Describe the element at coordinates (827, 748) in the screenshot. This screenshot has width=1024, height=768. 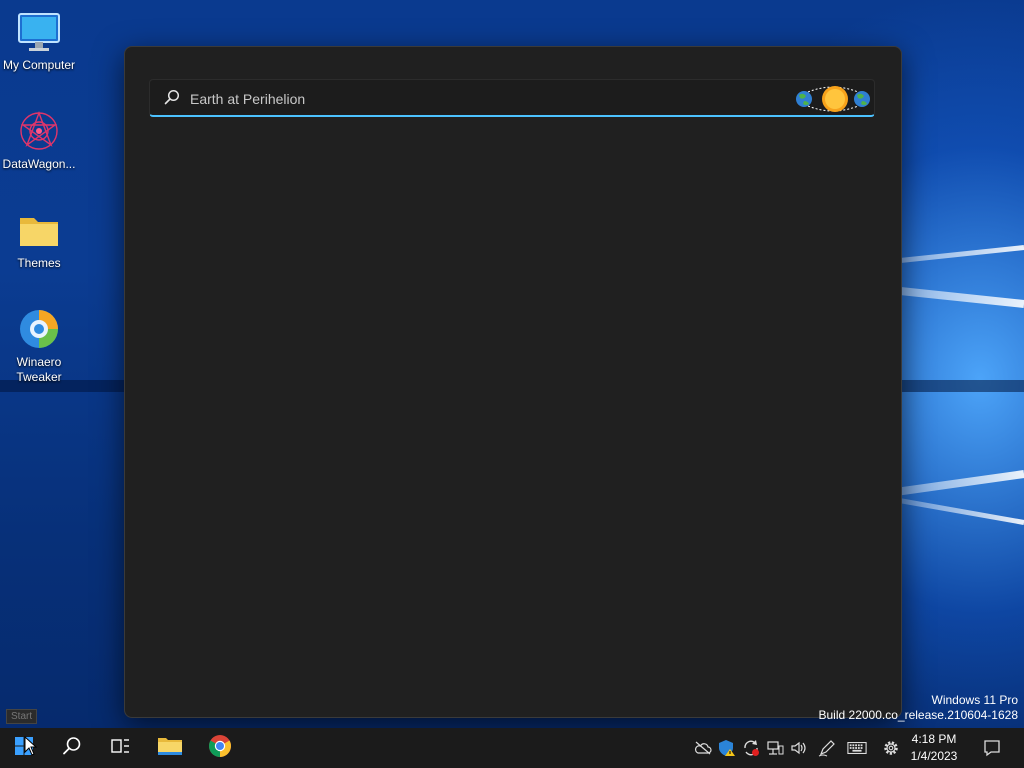
I see `pen-icon` at that location.